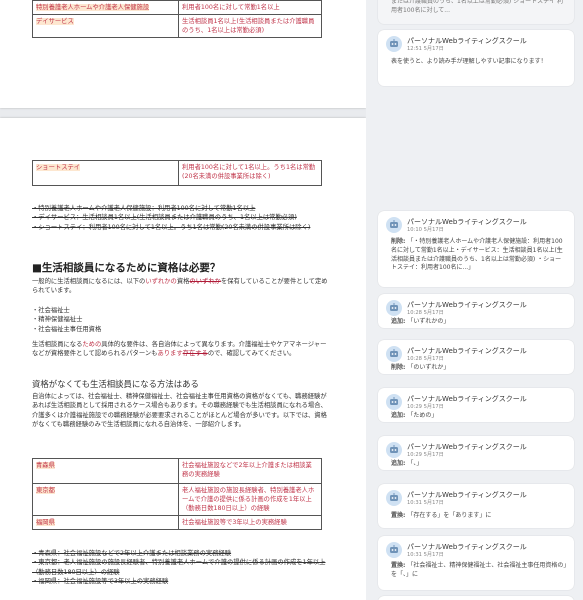  What do you see at coordinates (441, 515) in the screenshot?
I see `comment-text: 置換: 「存在する」を「あります」に` at bounding box center [441, 515].